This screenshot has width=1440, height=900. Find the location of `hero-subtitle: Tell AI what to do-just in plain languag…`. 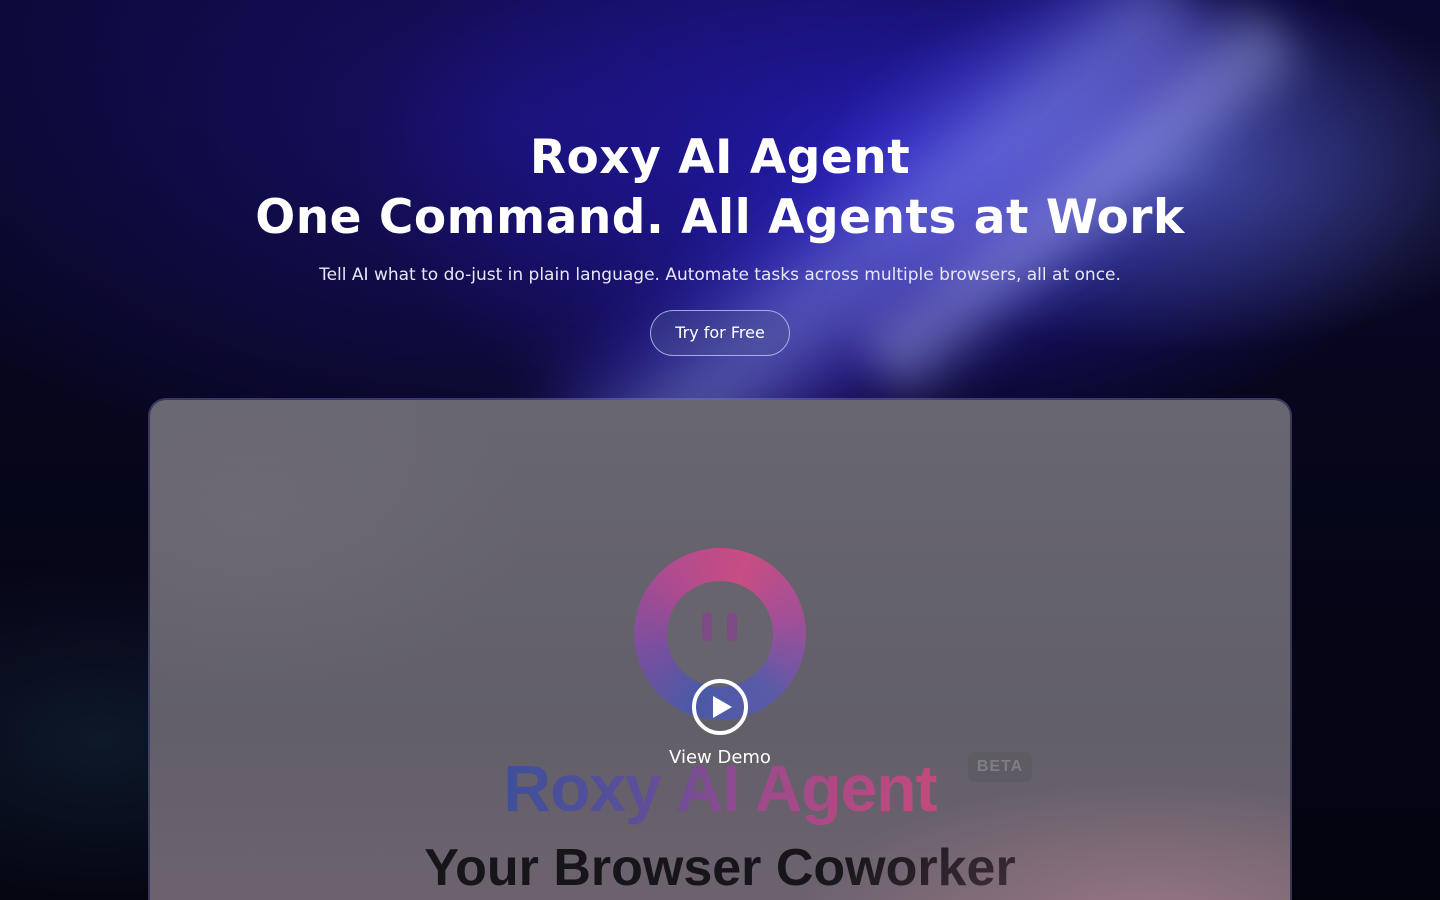

hero-subtitle: Tell AI what to do-just in plain languag… is located at coordinates (720, 275).